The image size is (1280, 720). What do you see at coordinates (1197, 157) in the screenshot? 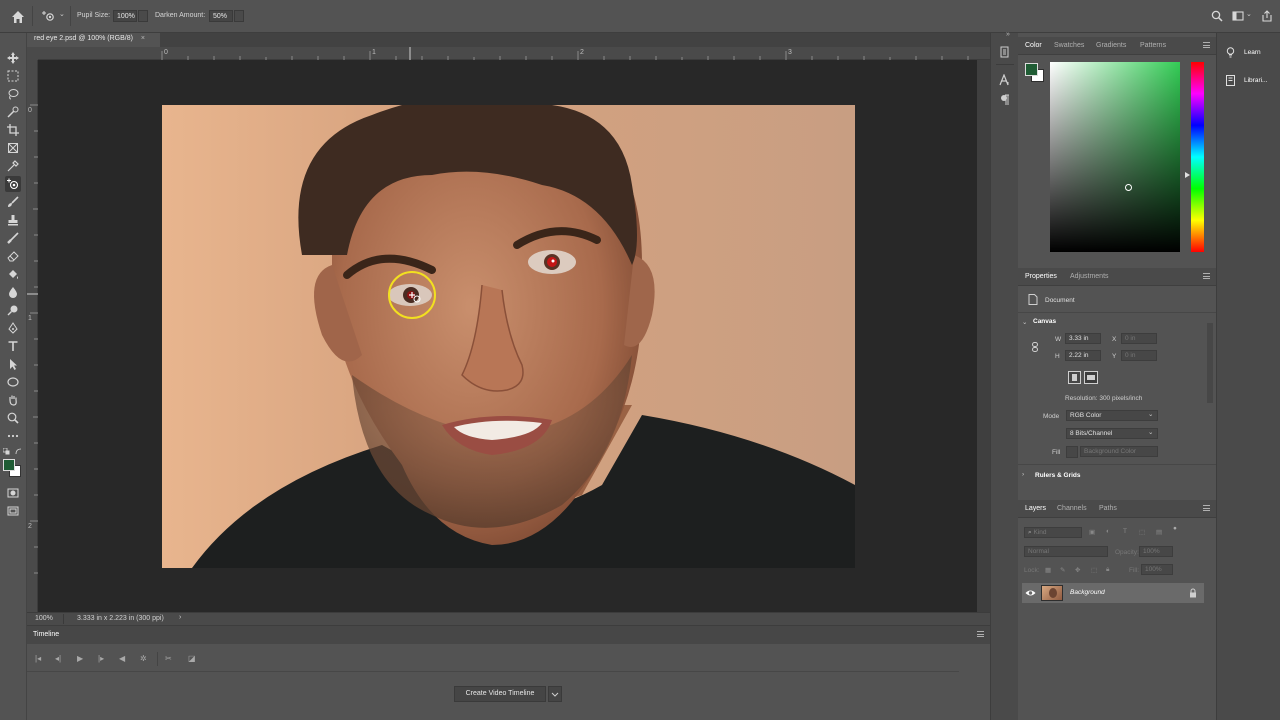
I see `hue-slider` at bounding box center [1197, 157].